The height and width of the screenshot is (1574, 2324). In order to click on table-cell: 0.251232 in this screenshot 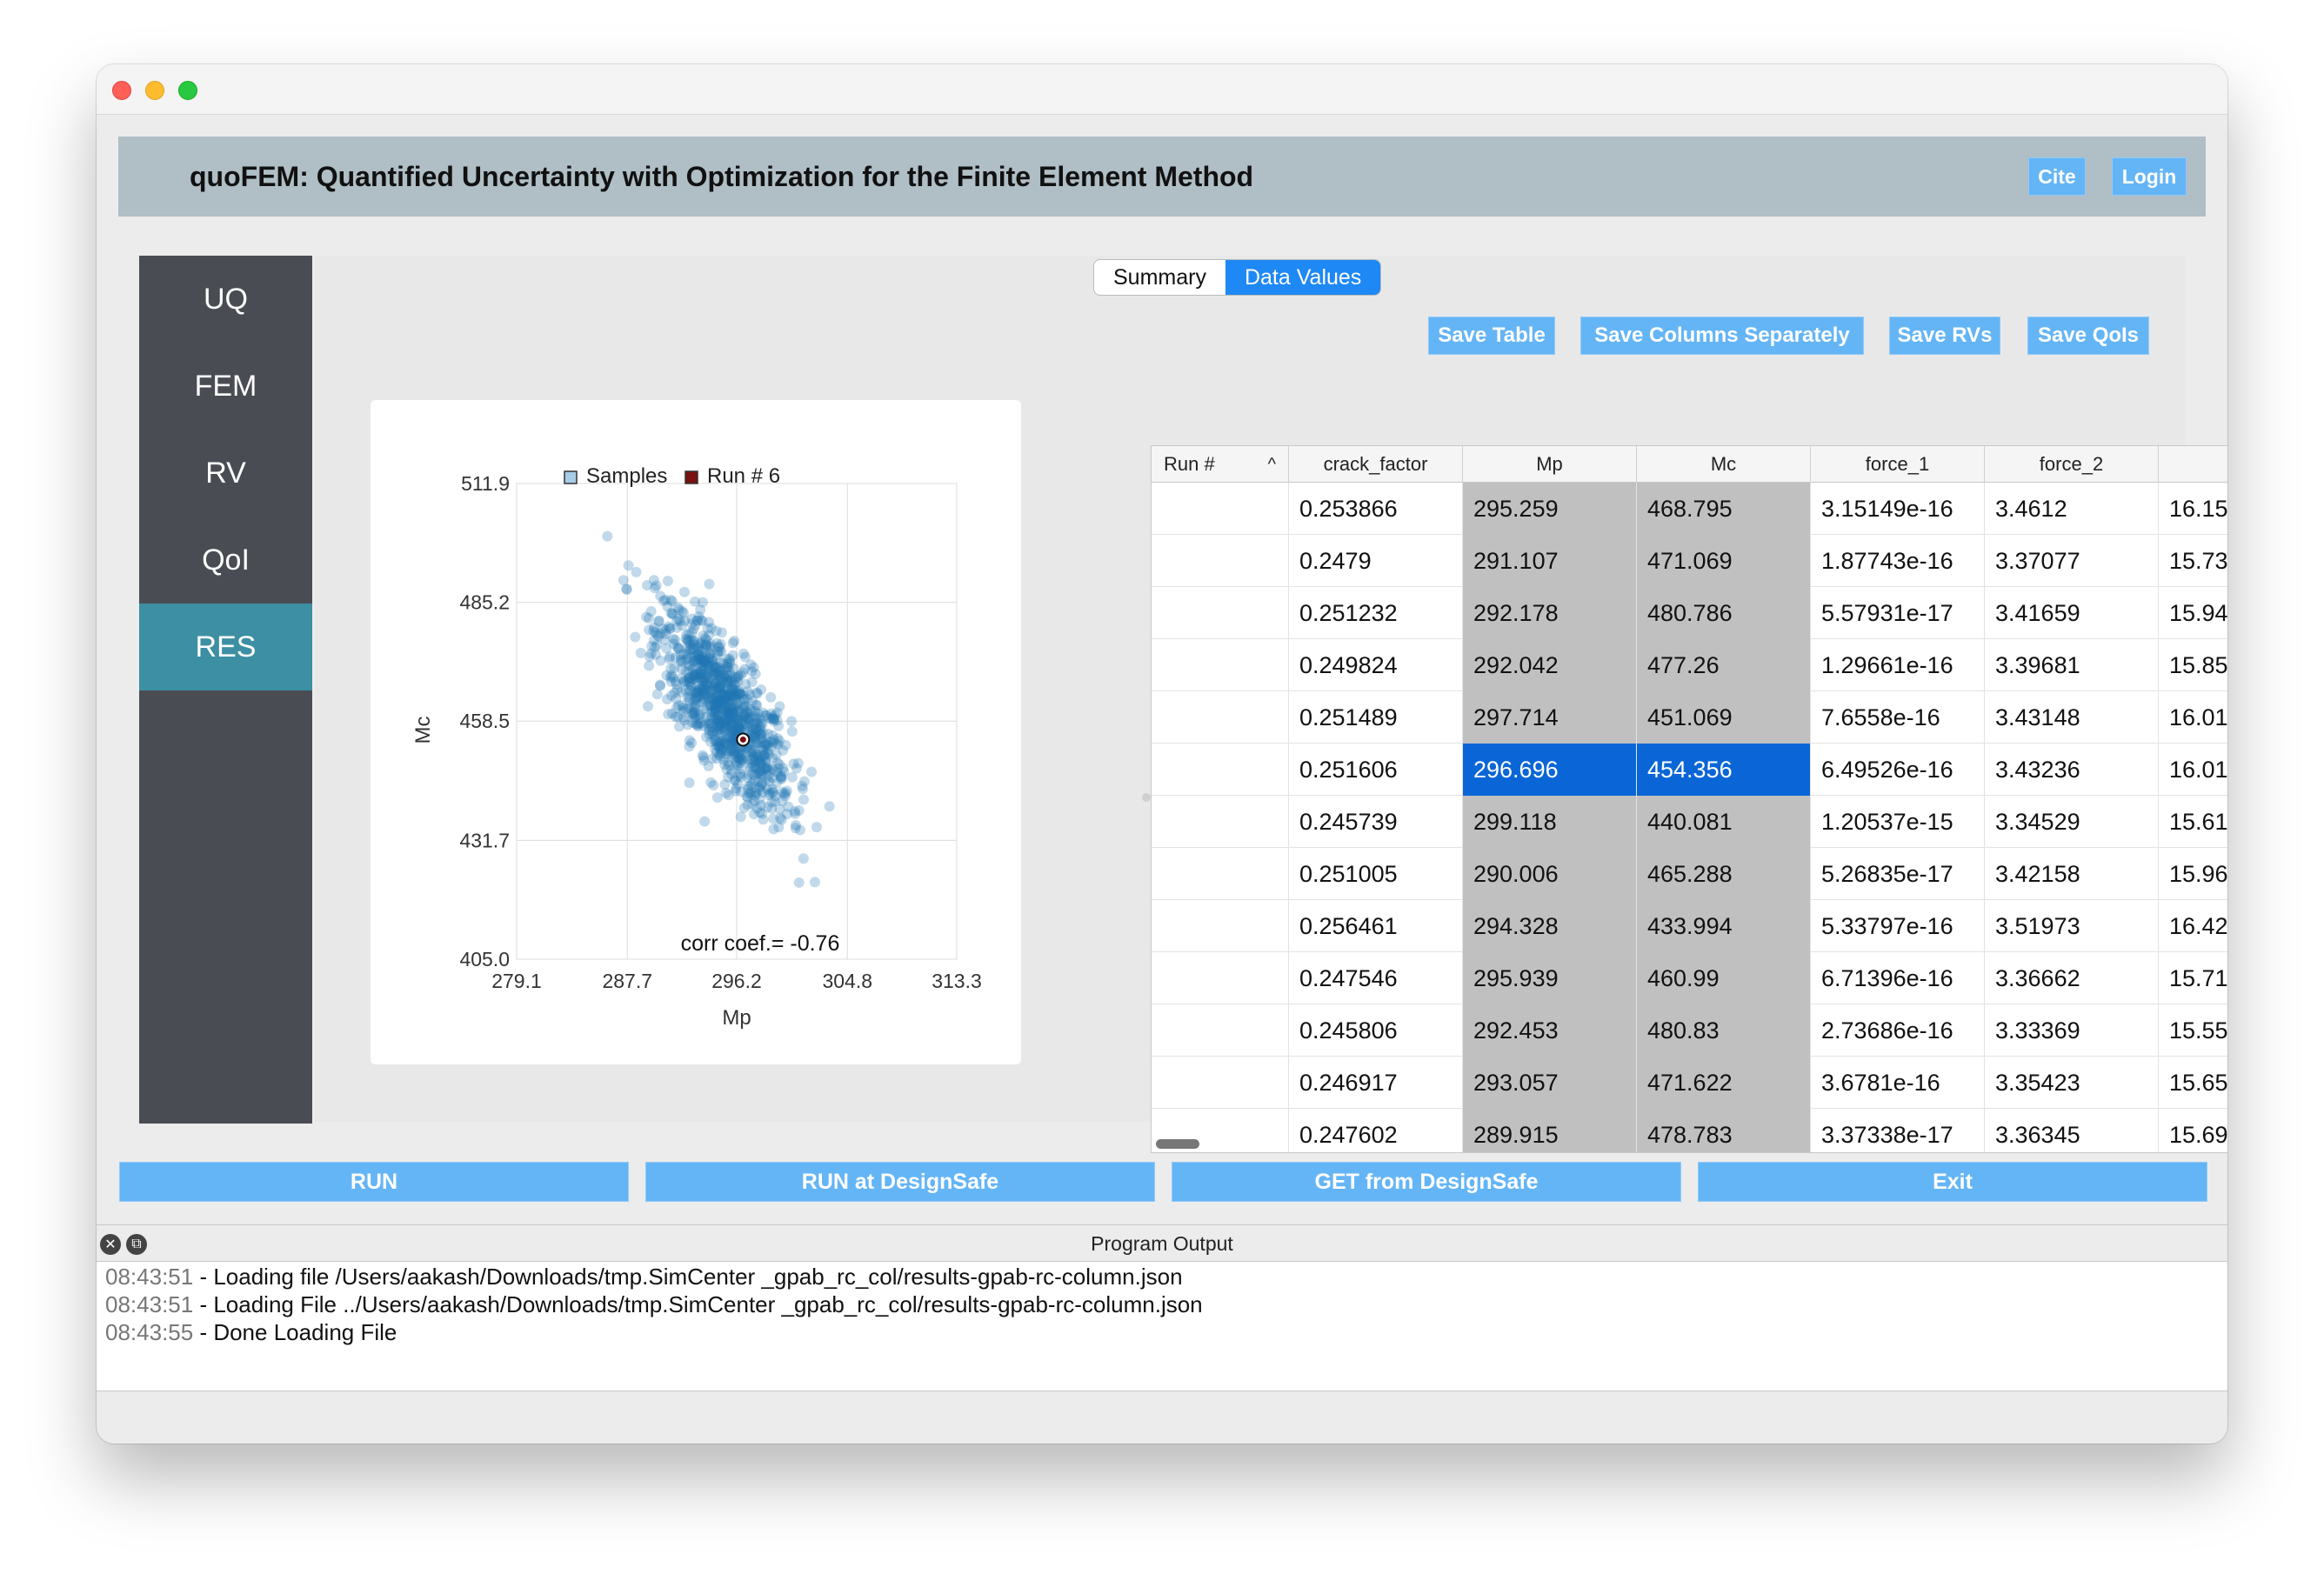, I will do `click(1376, 613)`.